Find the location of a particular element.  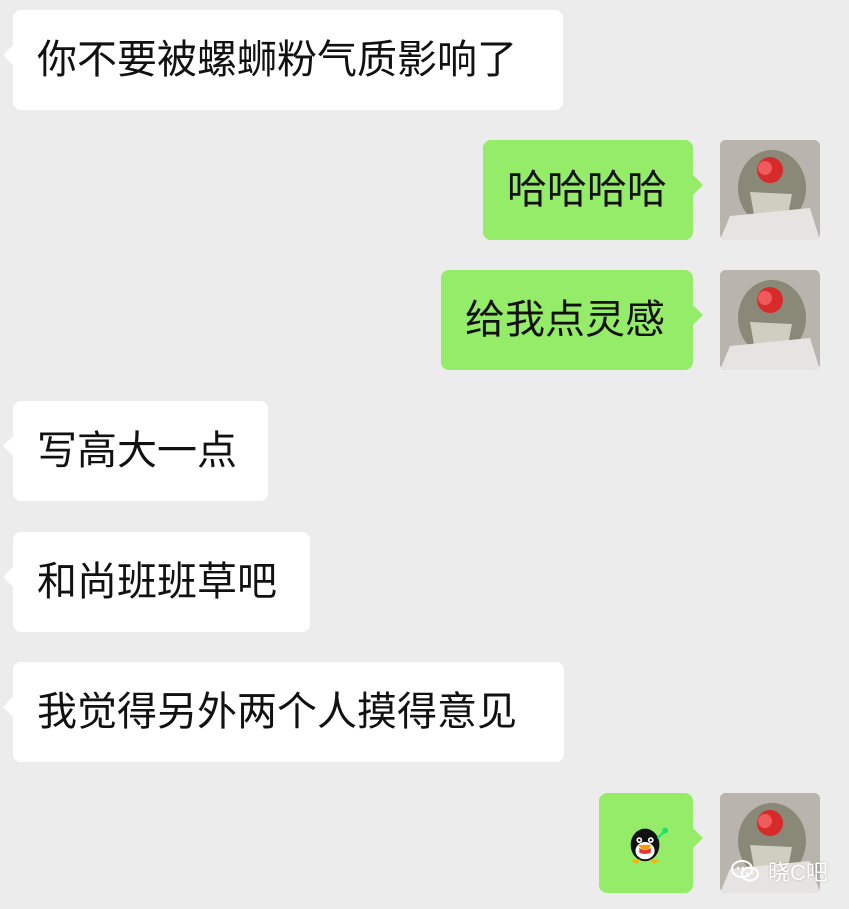

sticker-message-outgoing is located at coordinates (651, 843).